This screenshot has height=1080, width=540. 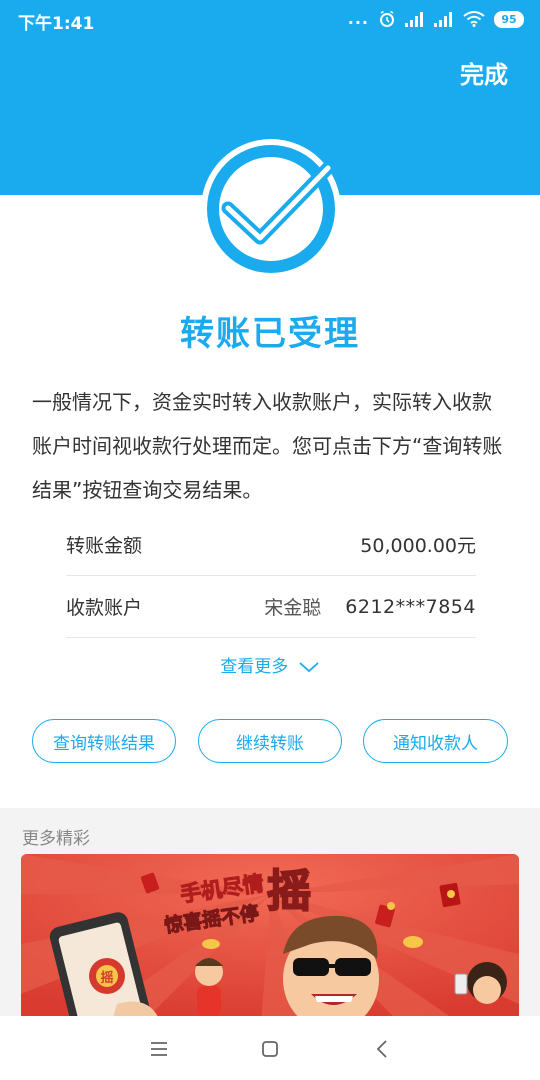 What do you see at coordinates (271, 209) in the screenshot?
I see `check-circle-icon` at bounding box center [271, 209].